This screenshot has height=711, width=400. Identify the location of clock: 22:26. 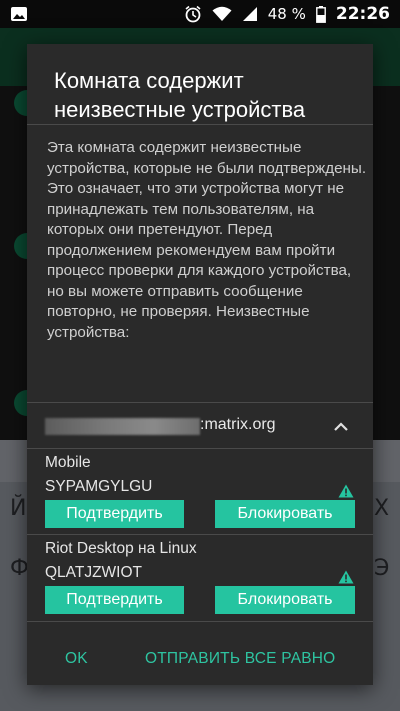
(362, 14).